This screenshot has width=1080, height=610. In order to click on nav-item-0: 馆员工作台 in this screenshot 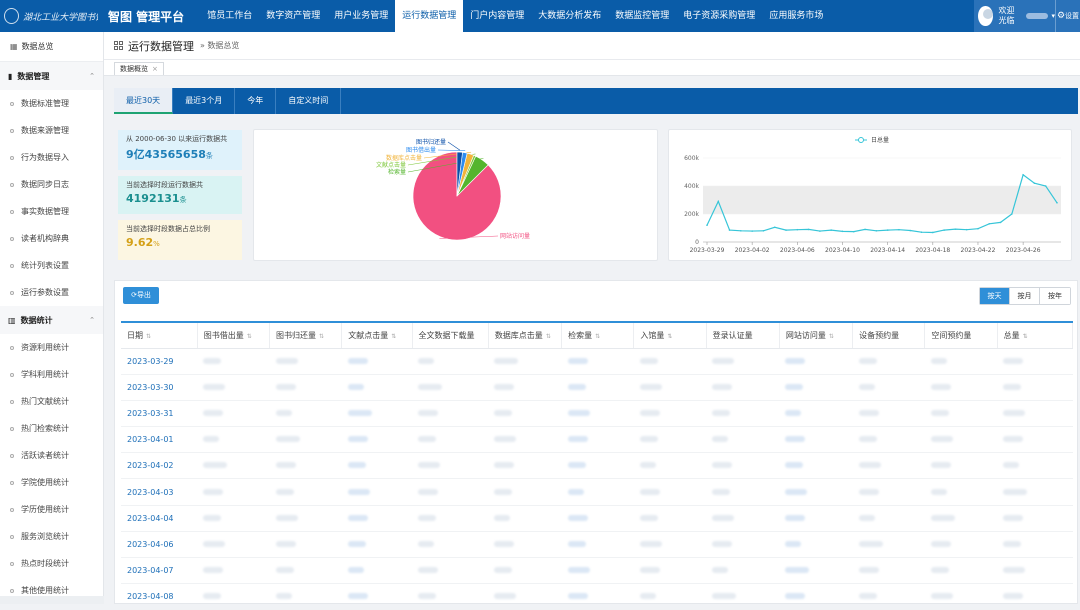, I will do `click(229, 16)`.